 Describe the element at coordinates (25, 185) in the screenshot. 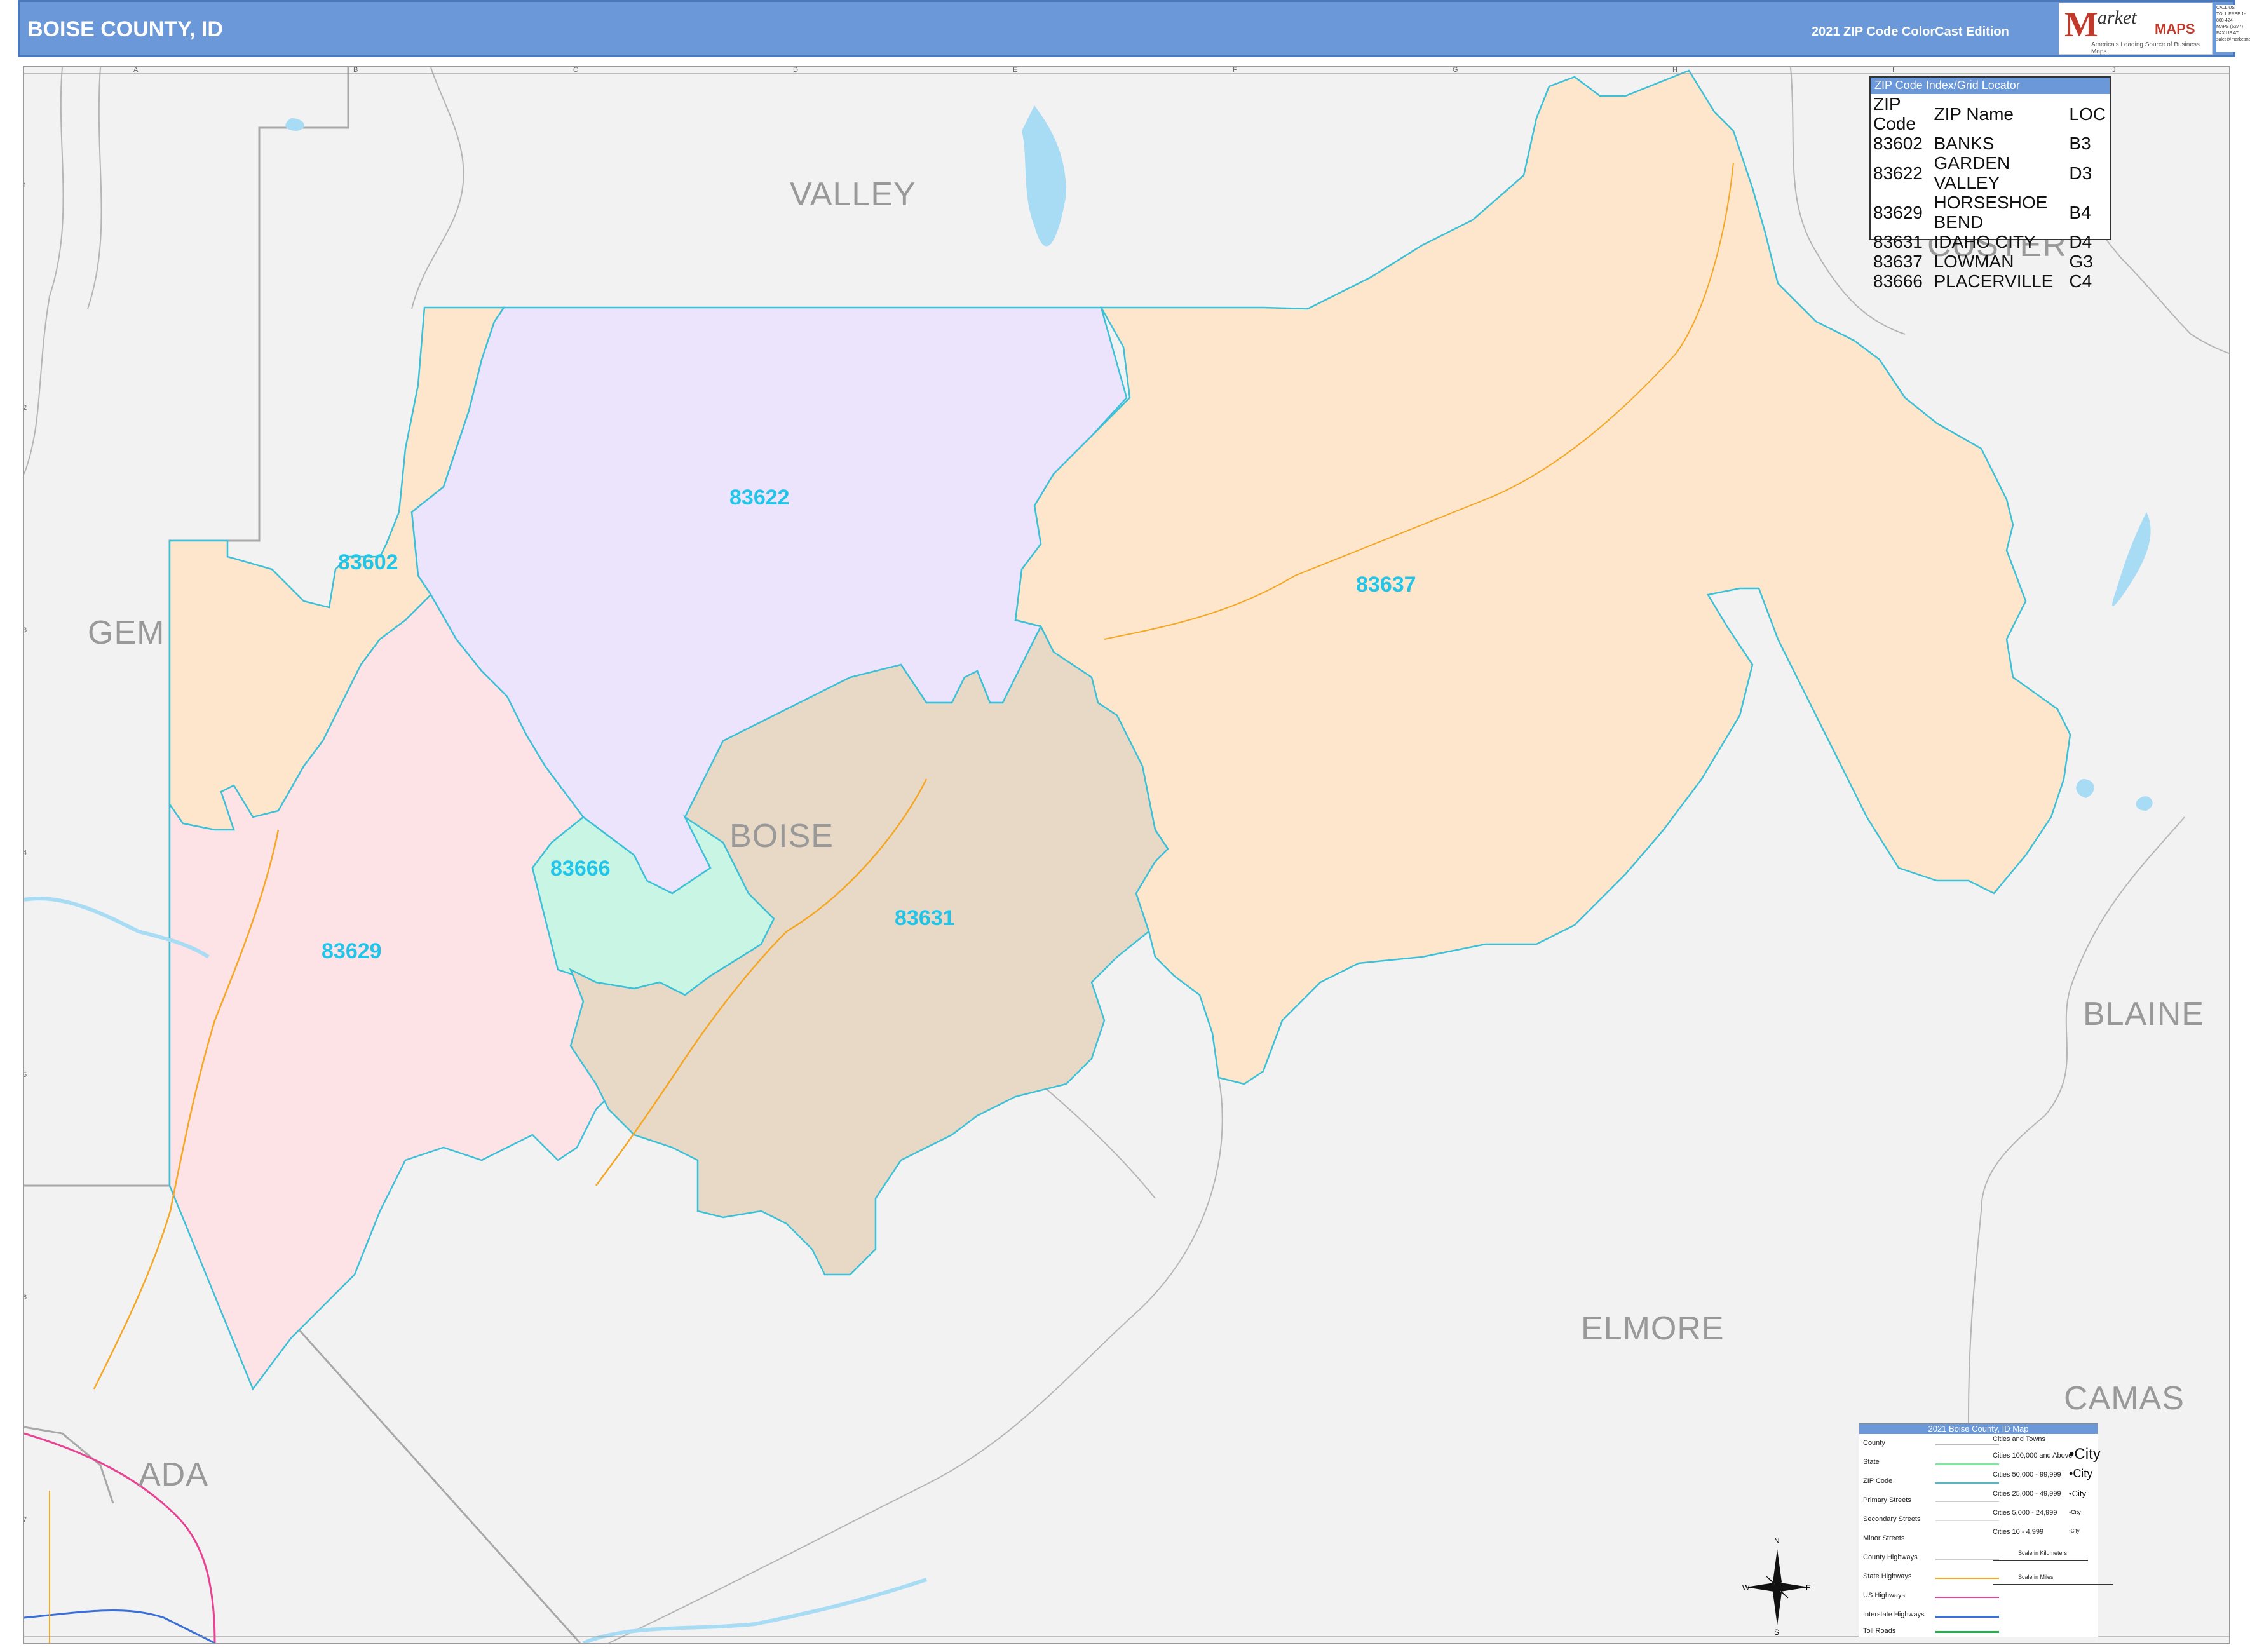

I see `grid-number: 1` at that location.